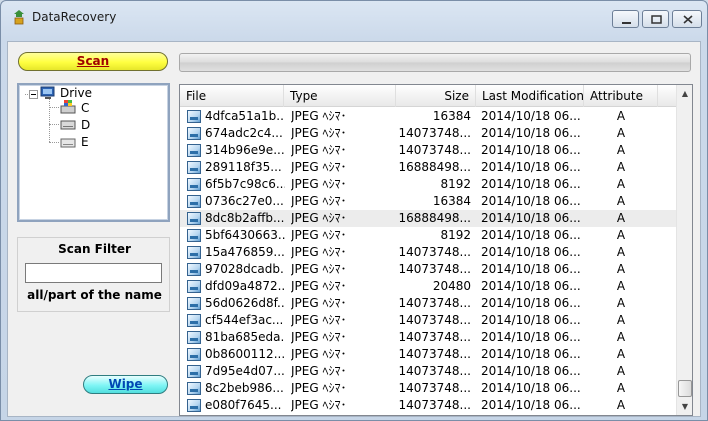 This screenshot has height=421, width=708. What do you see at coordinates (125, 384) in the screenshot?
I see `wipe-button: Wipe` at bounding box center [125, 384].